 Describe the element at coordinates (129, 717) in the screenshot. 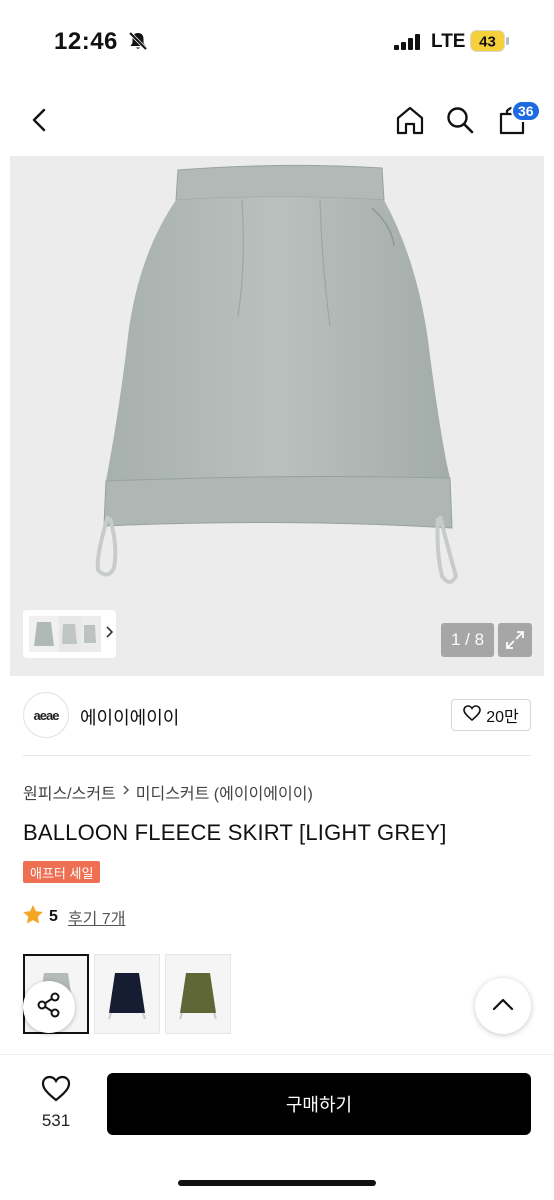

I see `brand-name: 에이이에이이` at that location.